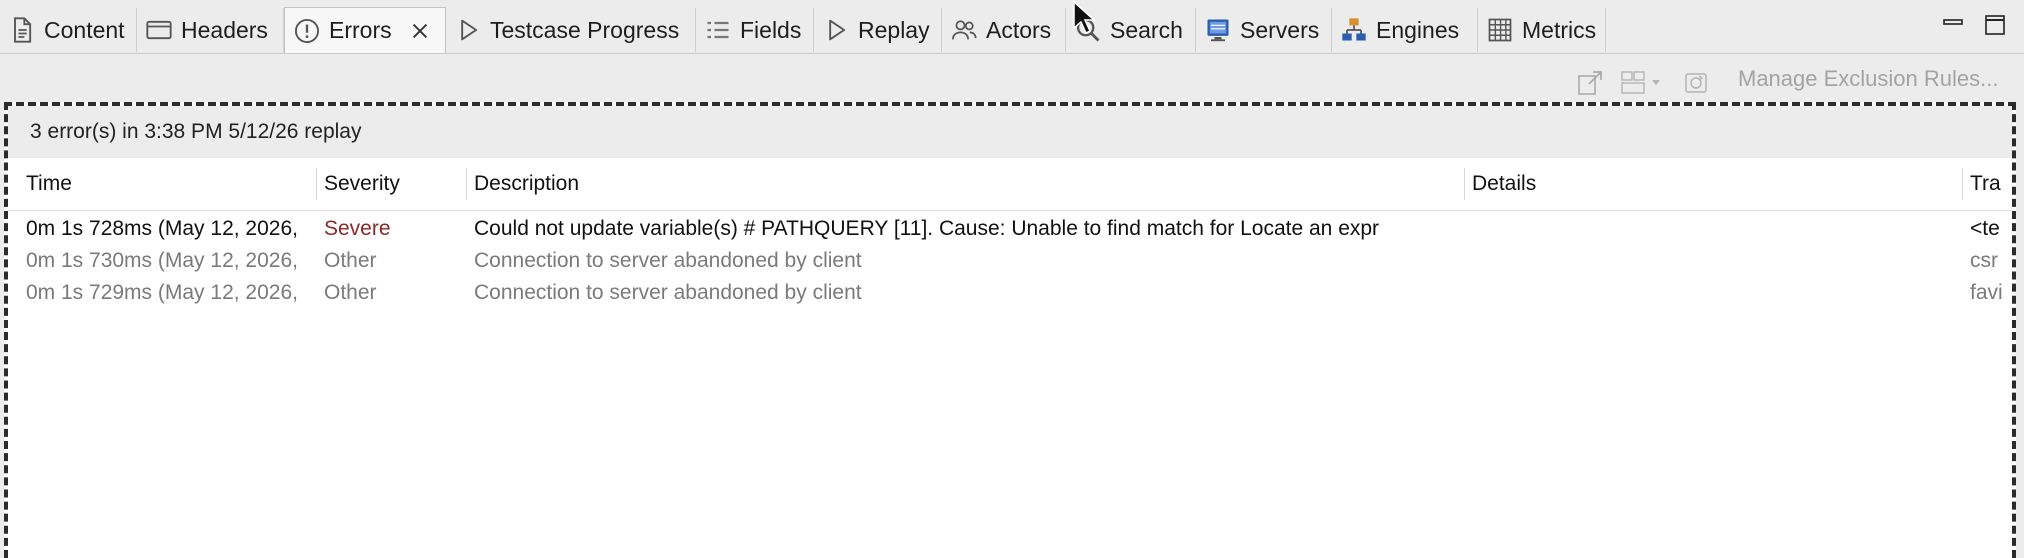  I want to click on cell-time: 0m 1s 729ms (May 12, 2026,, so click(162, 292).